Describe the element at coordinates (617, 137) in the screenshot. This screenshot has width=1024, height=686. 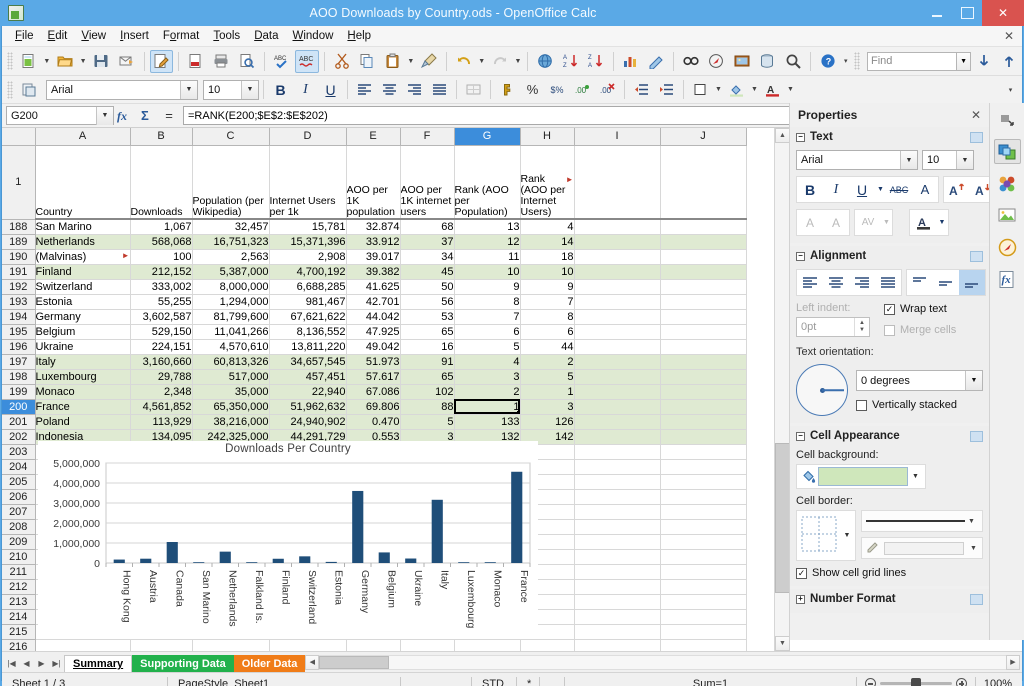
I see `column-header-I: I` at that location.